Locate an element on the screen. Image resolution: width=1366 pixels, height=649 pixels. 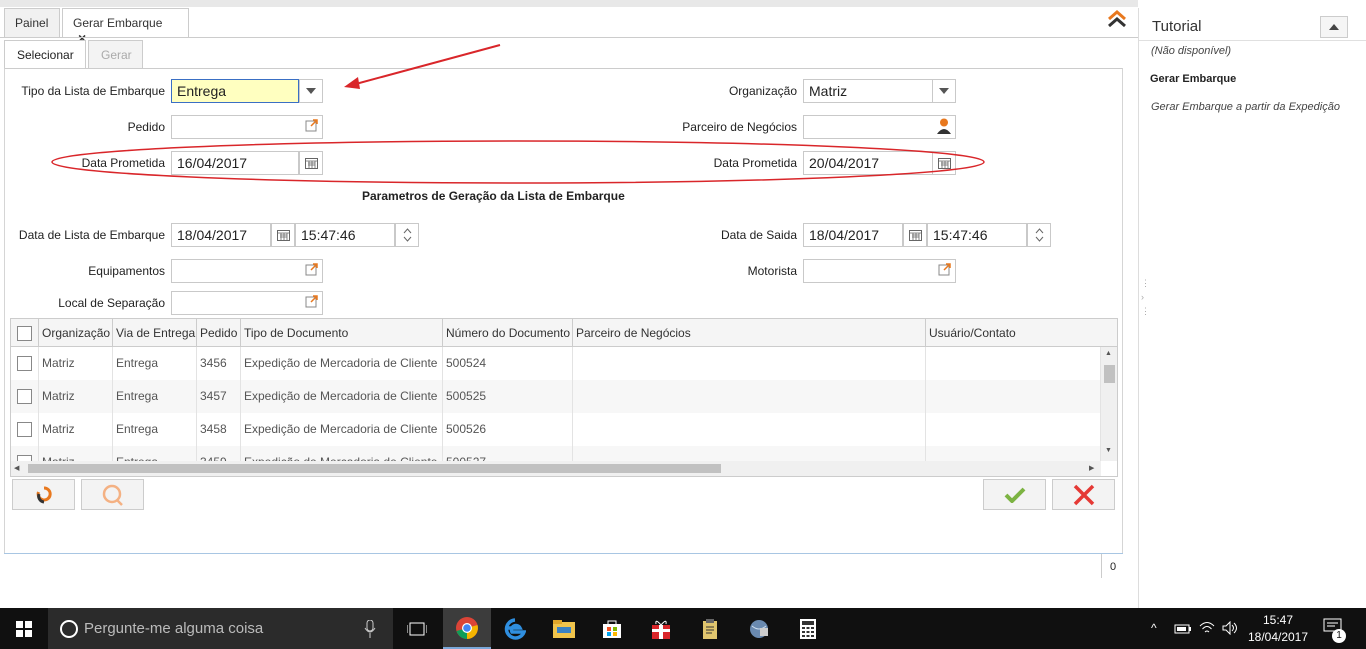
search-icon is located at coordinates (112, 495).